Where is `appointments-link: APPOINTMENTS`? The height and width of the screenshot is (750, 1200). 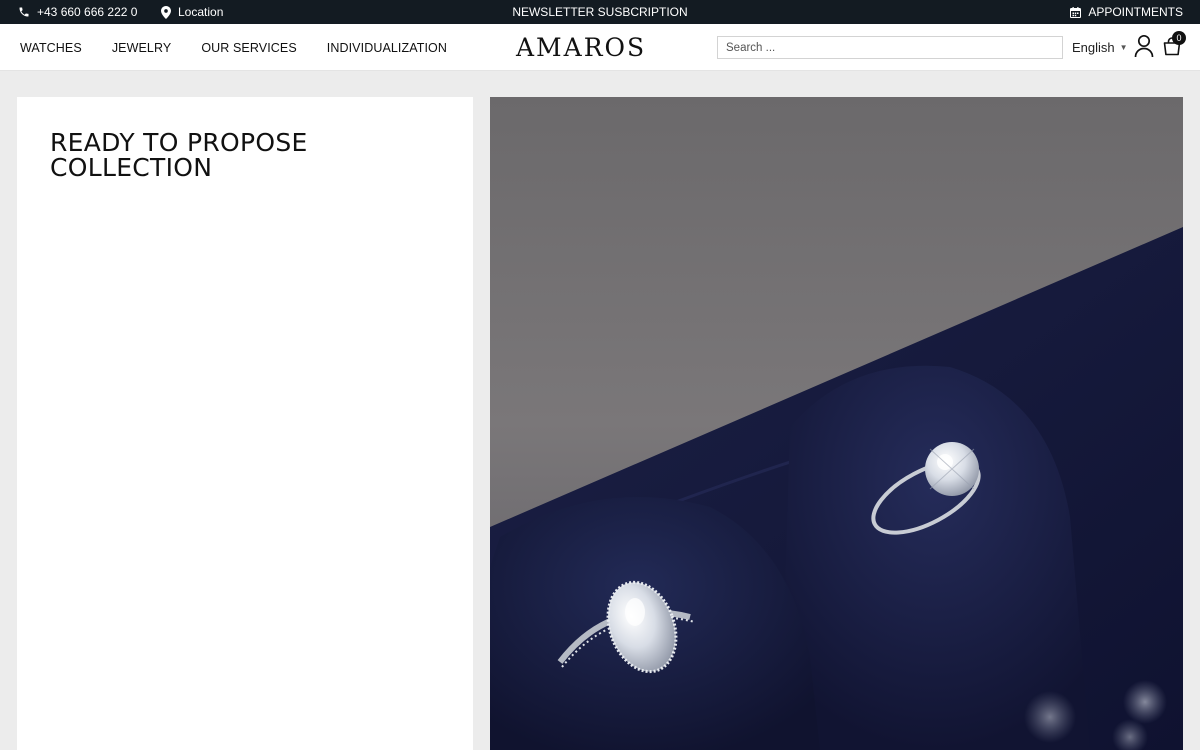 appointments-link: APPOINTMENTS is located at coordinates (1126, 12).